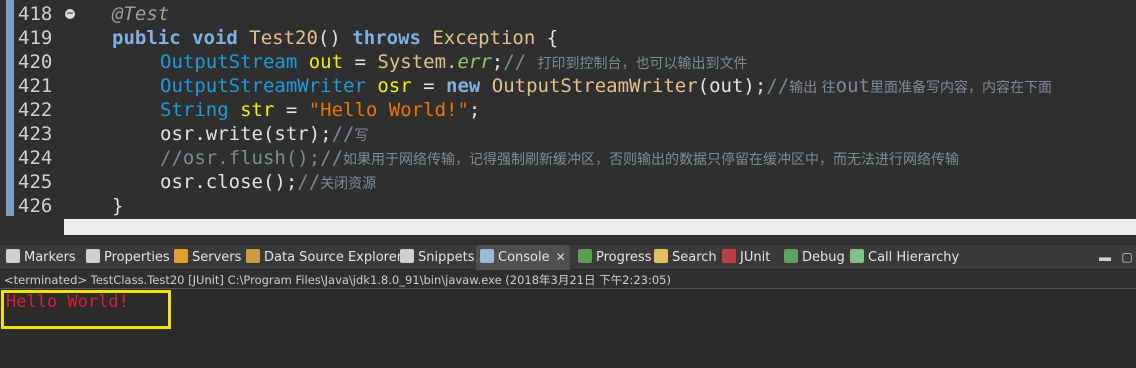 The height and width of the screenshot is (368, 1136). I want to click on tab-label: Search, so click(694, 257).